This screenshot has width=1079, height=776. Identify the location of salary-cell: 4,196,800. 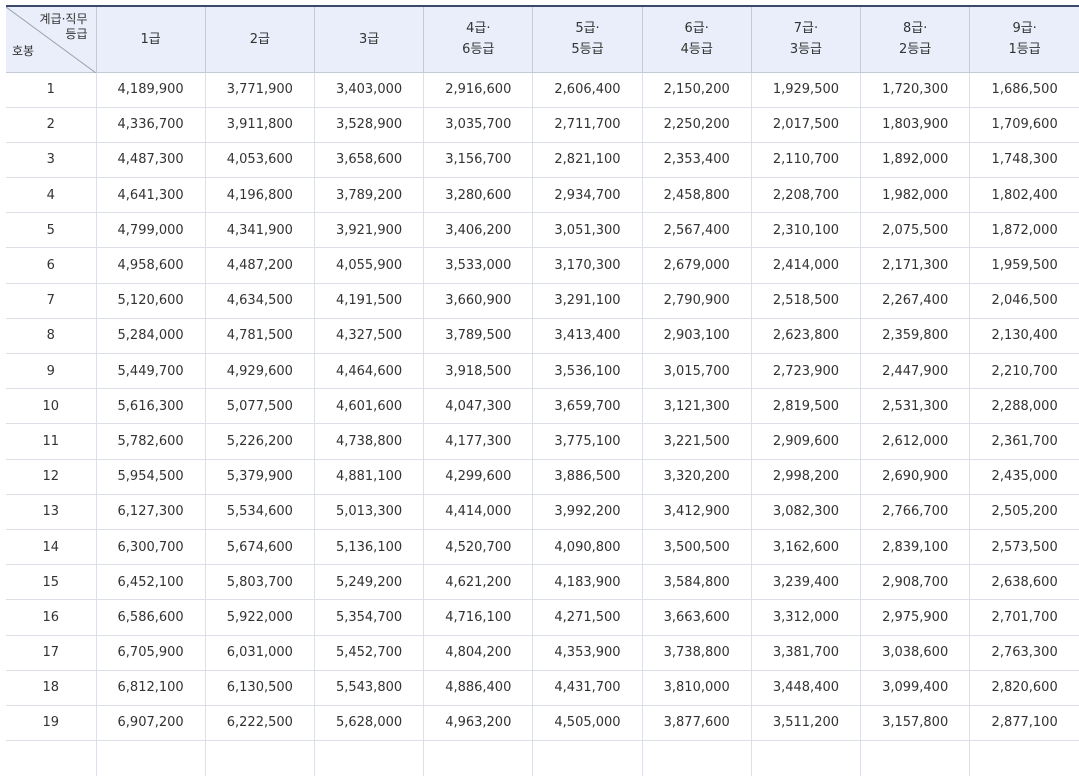
(259, 195).